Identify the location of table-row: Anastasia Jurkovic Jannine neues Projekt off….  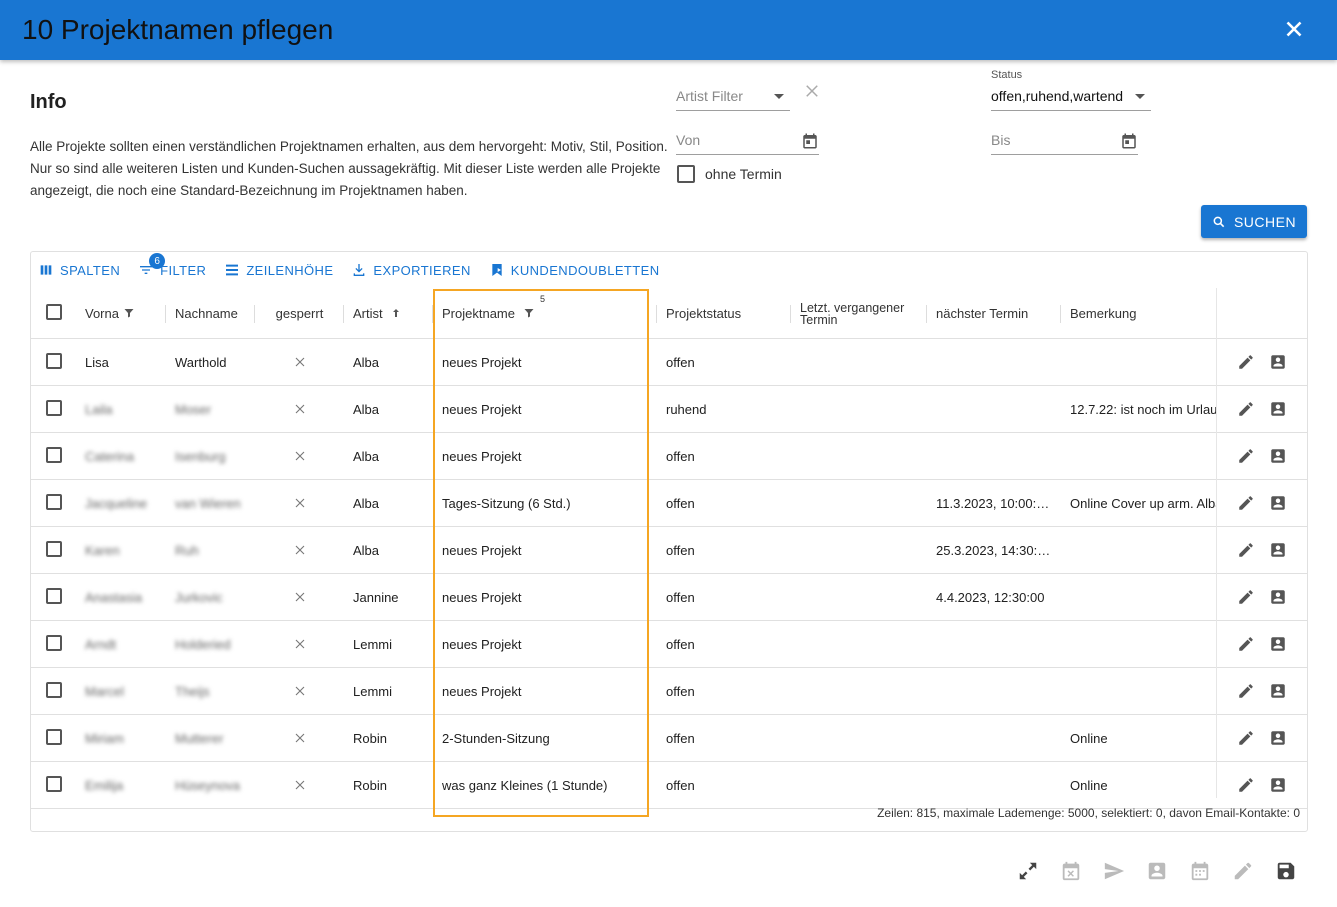
(669, 597).